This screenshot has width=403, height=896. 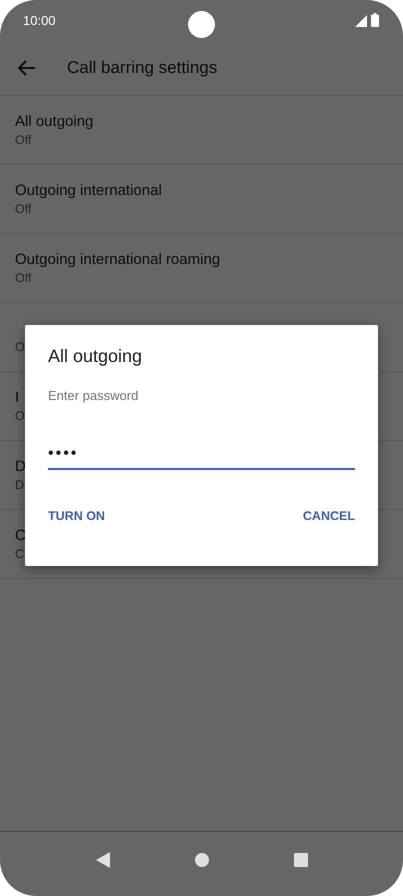 I want to click on dialog-message: Enter password, so click(x=94, y=395).